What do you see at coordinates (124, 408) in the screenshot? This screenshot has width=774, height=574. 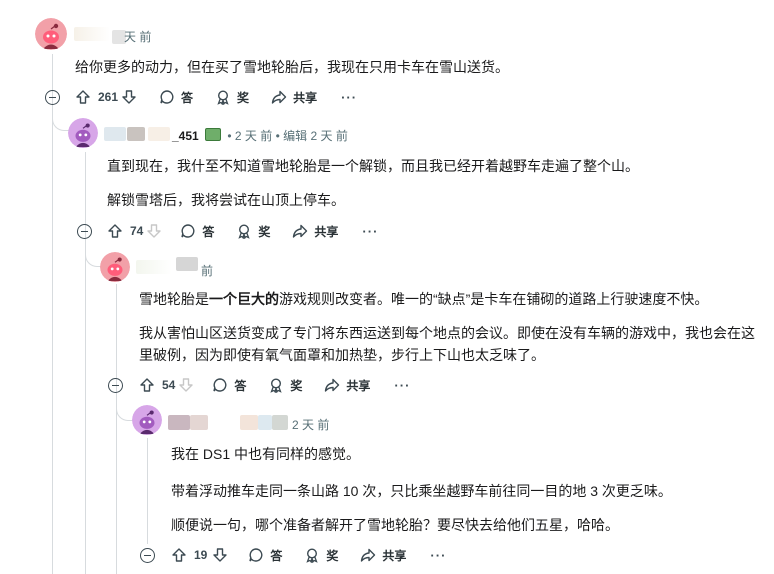 I see `thread-elbow` at bounding box center [124, 408].